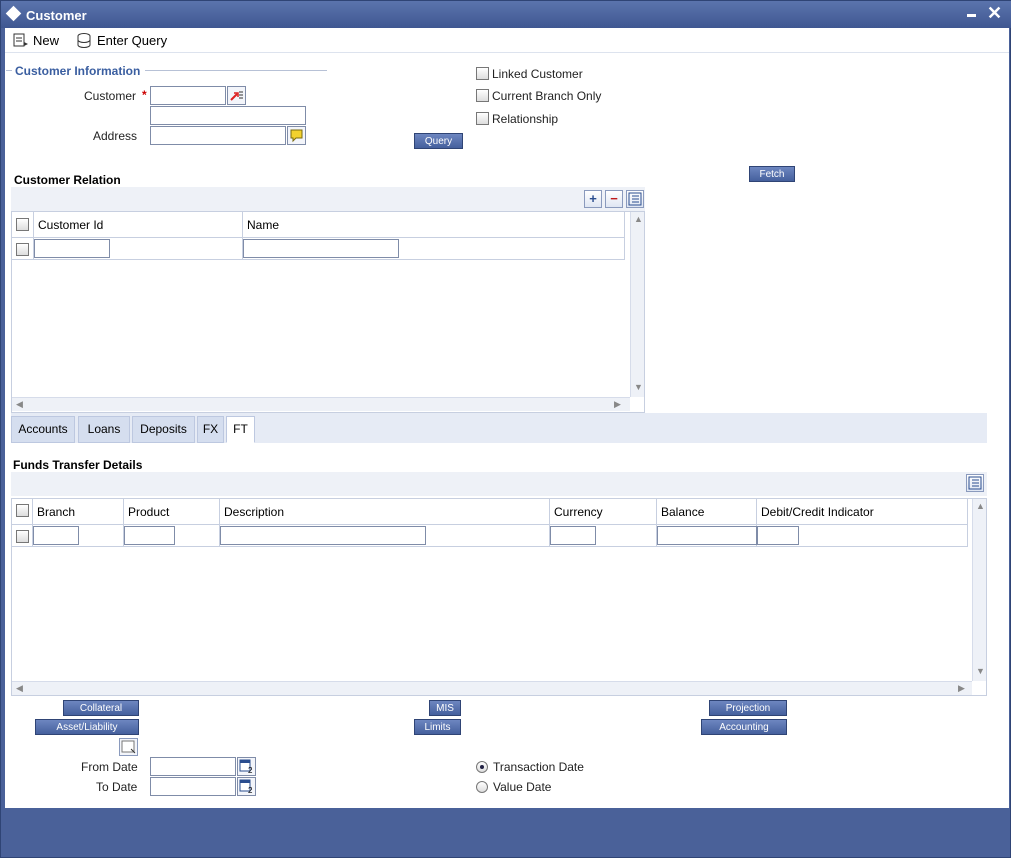  I want to click on ft-horizontal-scrollbar: ◀ ▶, so click(492, 688).